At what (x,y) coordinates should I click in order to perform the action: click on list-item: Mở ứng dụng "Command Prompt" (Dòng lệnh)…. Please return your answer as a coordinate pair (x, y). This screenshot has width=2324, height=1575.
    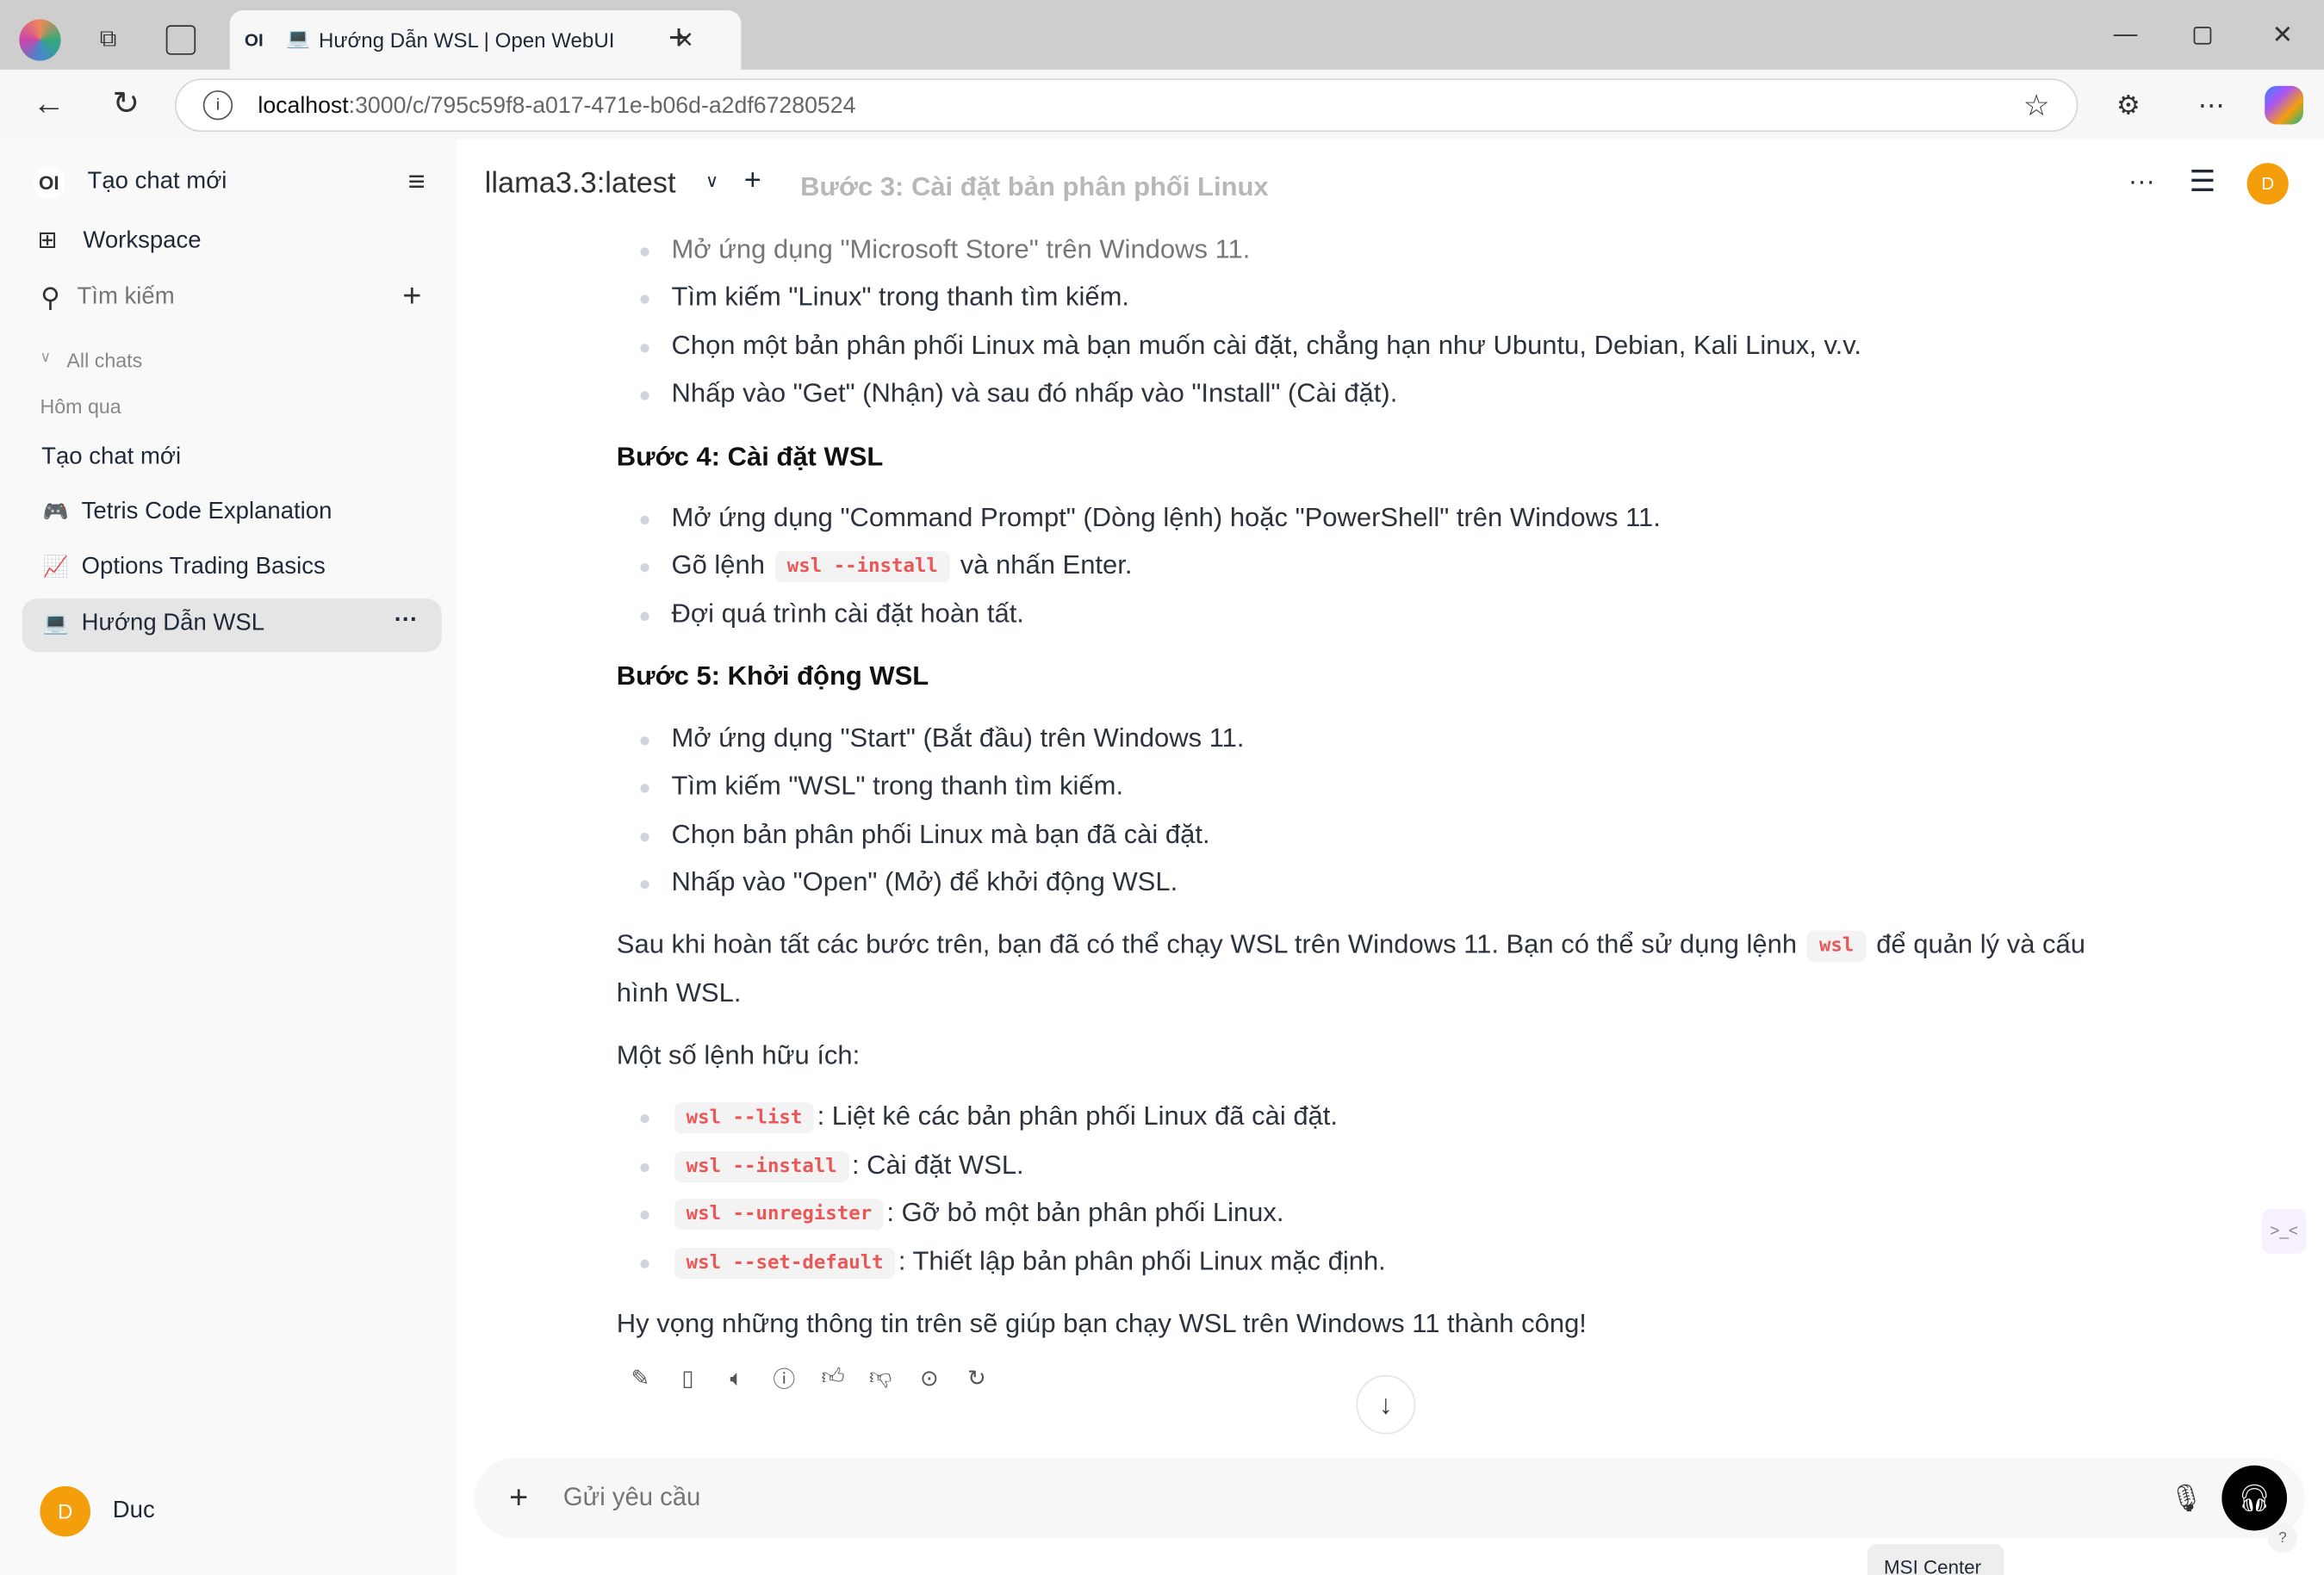
    Looking at the image, I should click on (1150, 517).